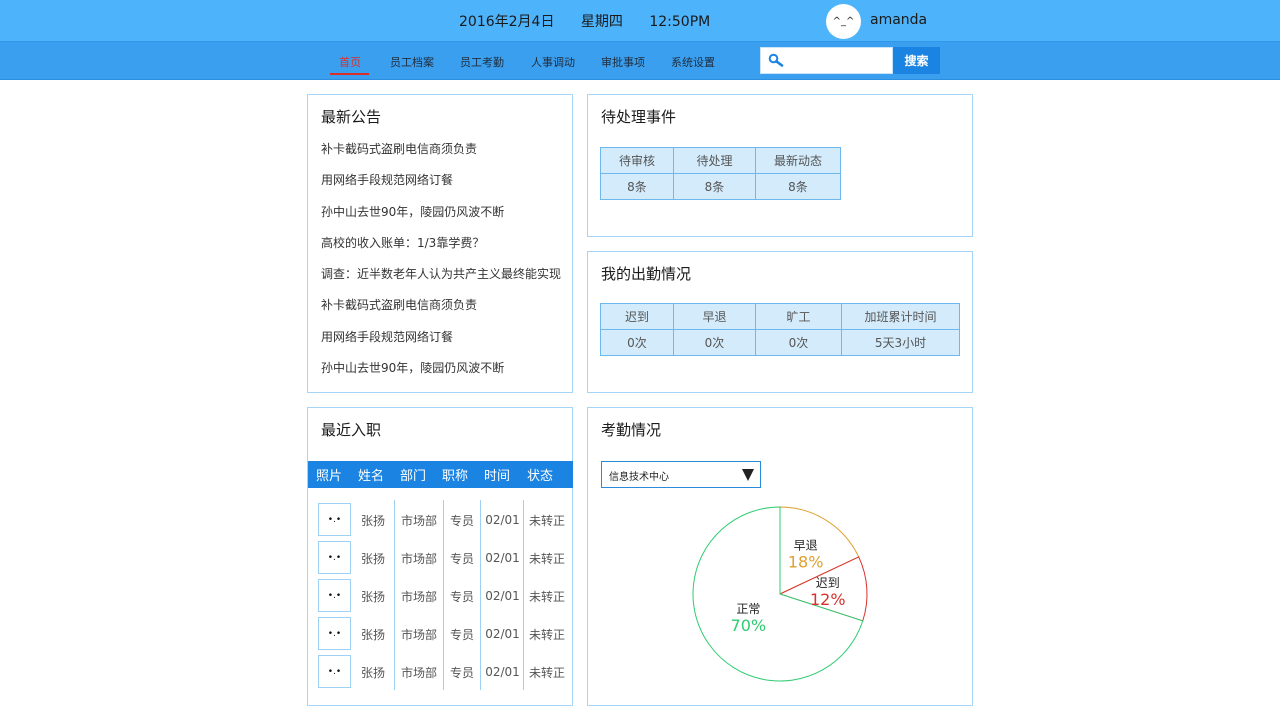  Describe the element at coordinates (798, 316) in the screenshot. I see `attendance-header-absent: 旷工` at that location.